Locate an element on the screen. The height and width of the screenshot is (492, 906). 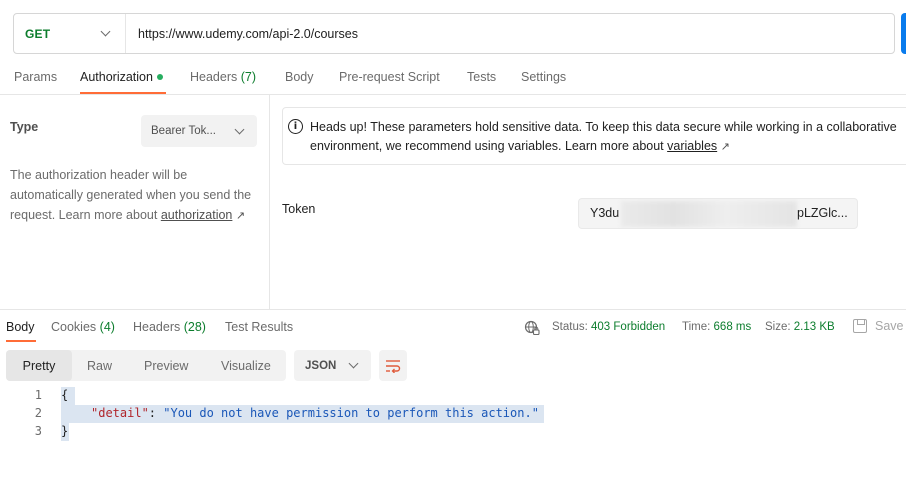
mode-visualize: Visualize is located at coordinates (246, 365).